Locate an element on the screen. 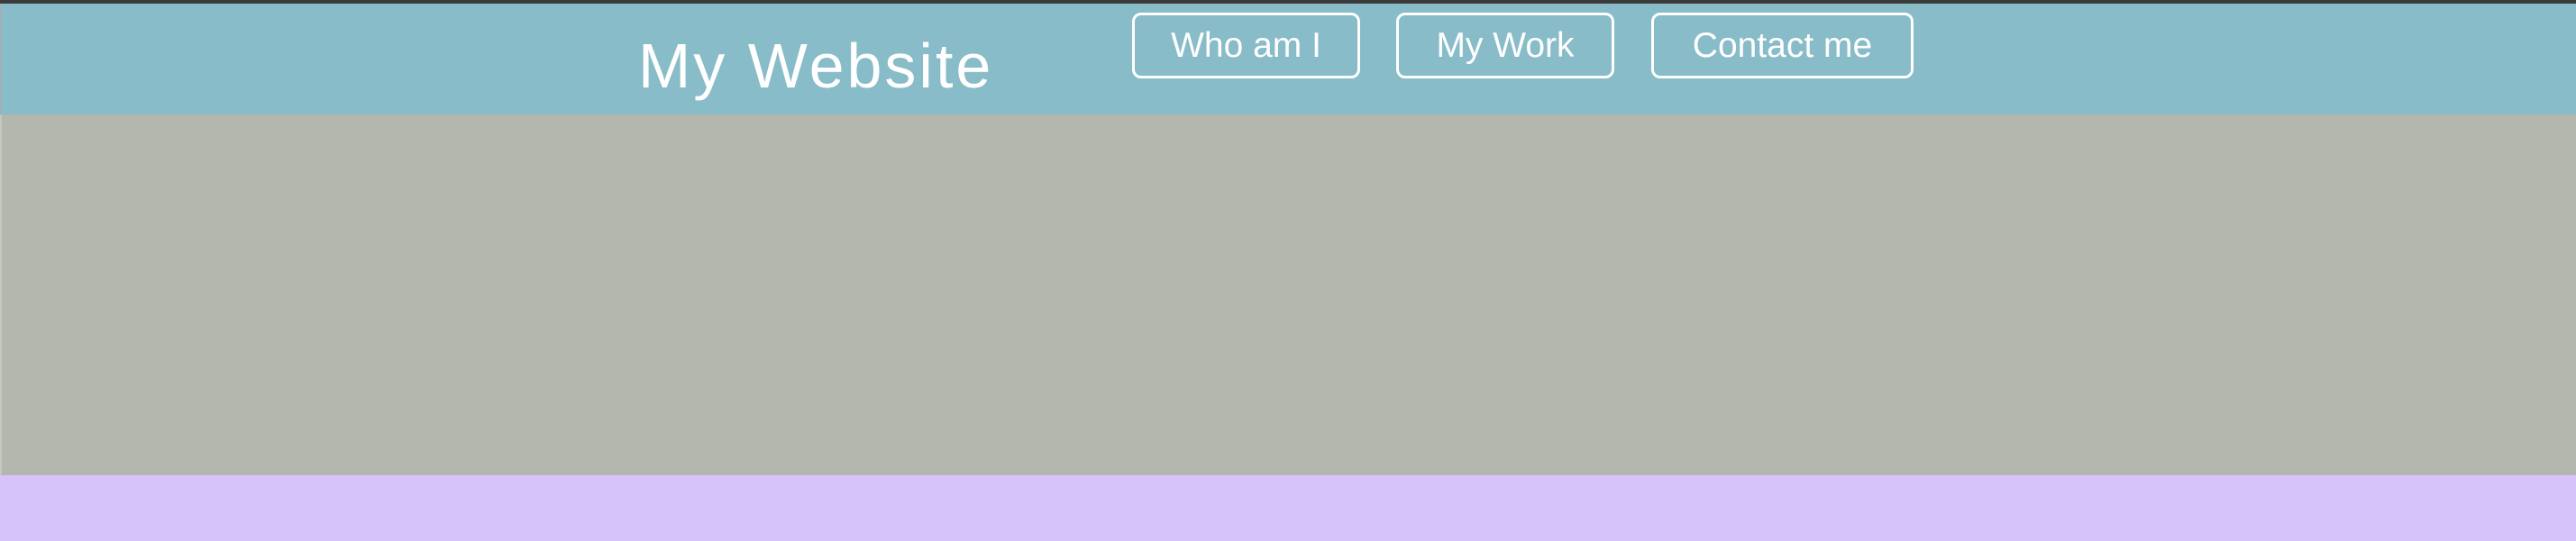 The image size is (2576, 541). nav-who-am-i-button: Who am I is located at coordinates (1246, 45).